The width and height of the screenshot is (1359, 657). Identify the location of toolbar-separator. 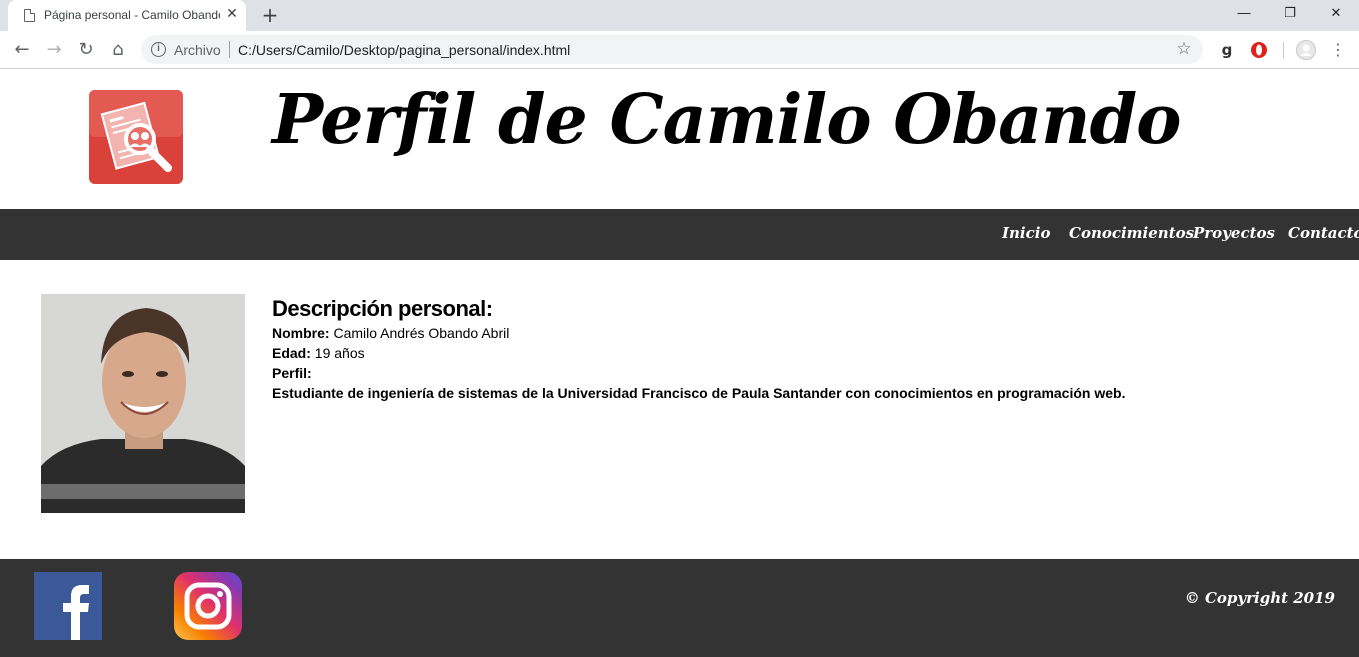
(1283, 50).